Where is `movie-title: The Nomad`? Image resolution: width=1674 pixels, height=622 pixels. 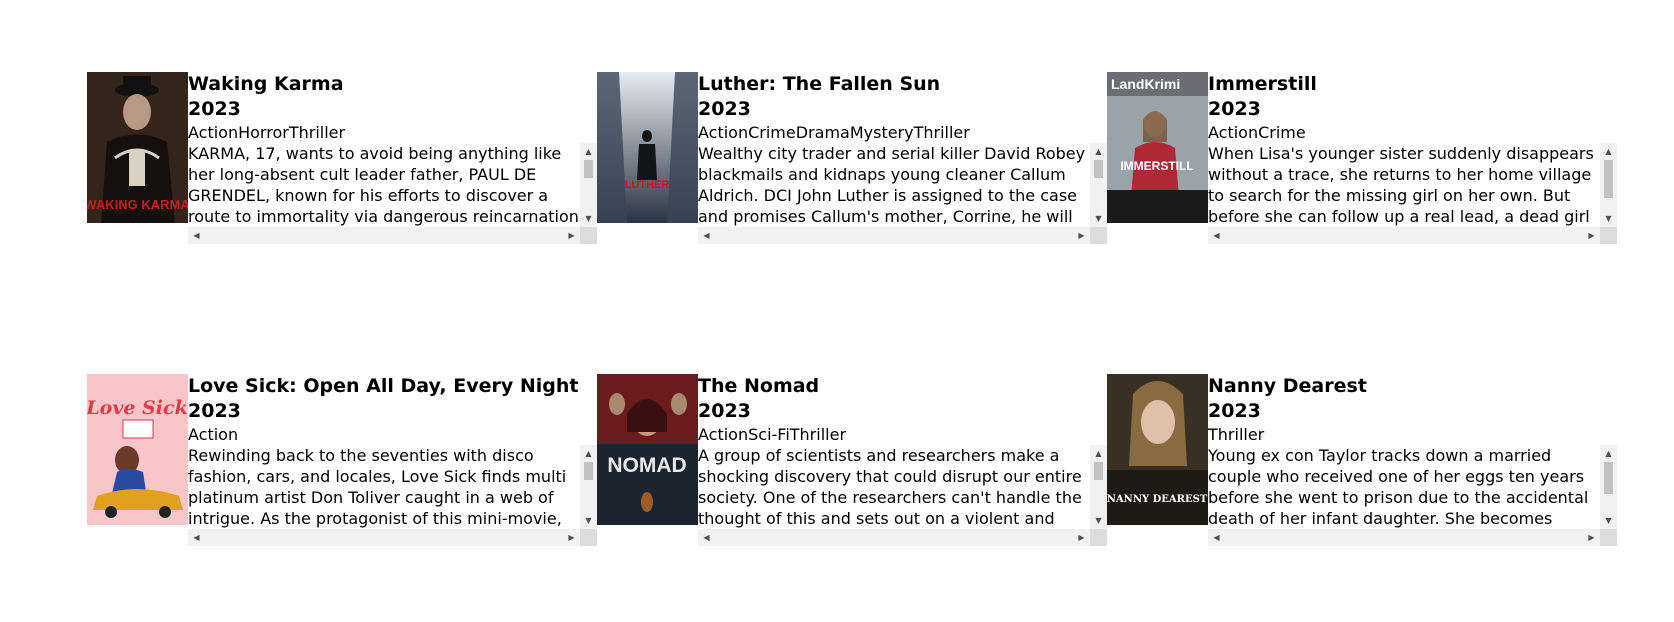
movie-title: The Nomad is located at coordinates (902, 386).